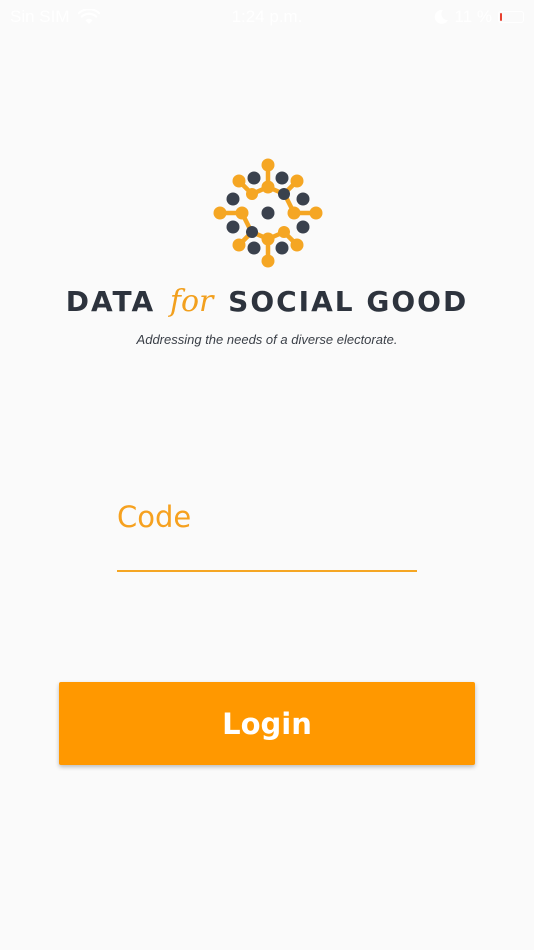 The width and height of the screenshot is (534, 950). Describe the element at coordinates (267, 556) in the screenshot. I see `code-input` at that location.